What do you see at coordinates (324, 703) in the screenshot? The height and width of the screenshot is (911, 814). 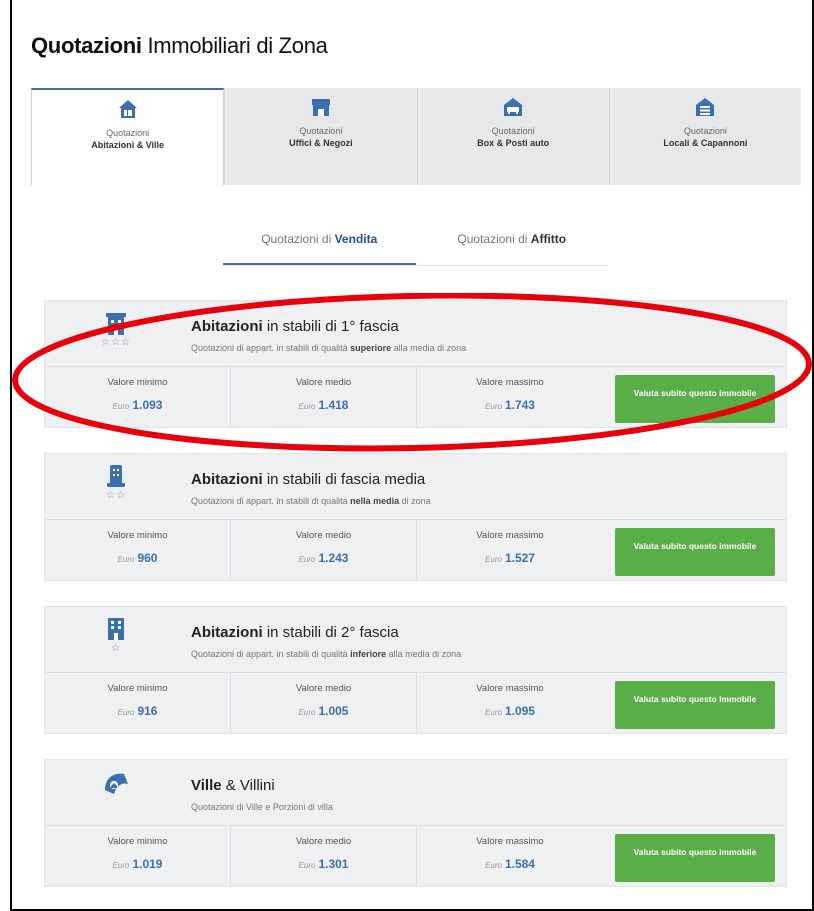 I see `mid-value: Valore medio Euro 1.005` at bounding box center [324, 703].